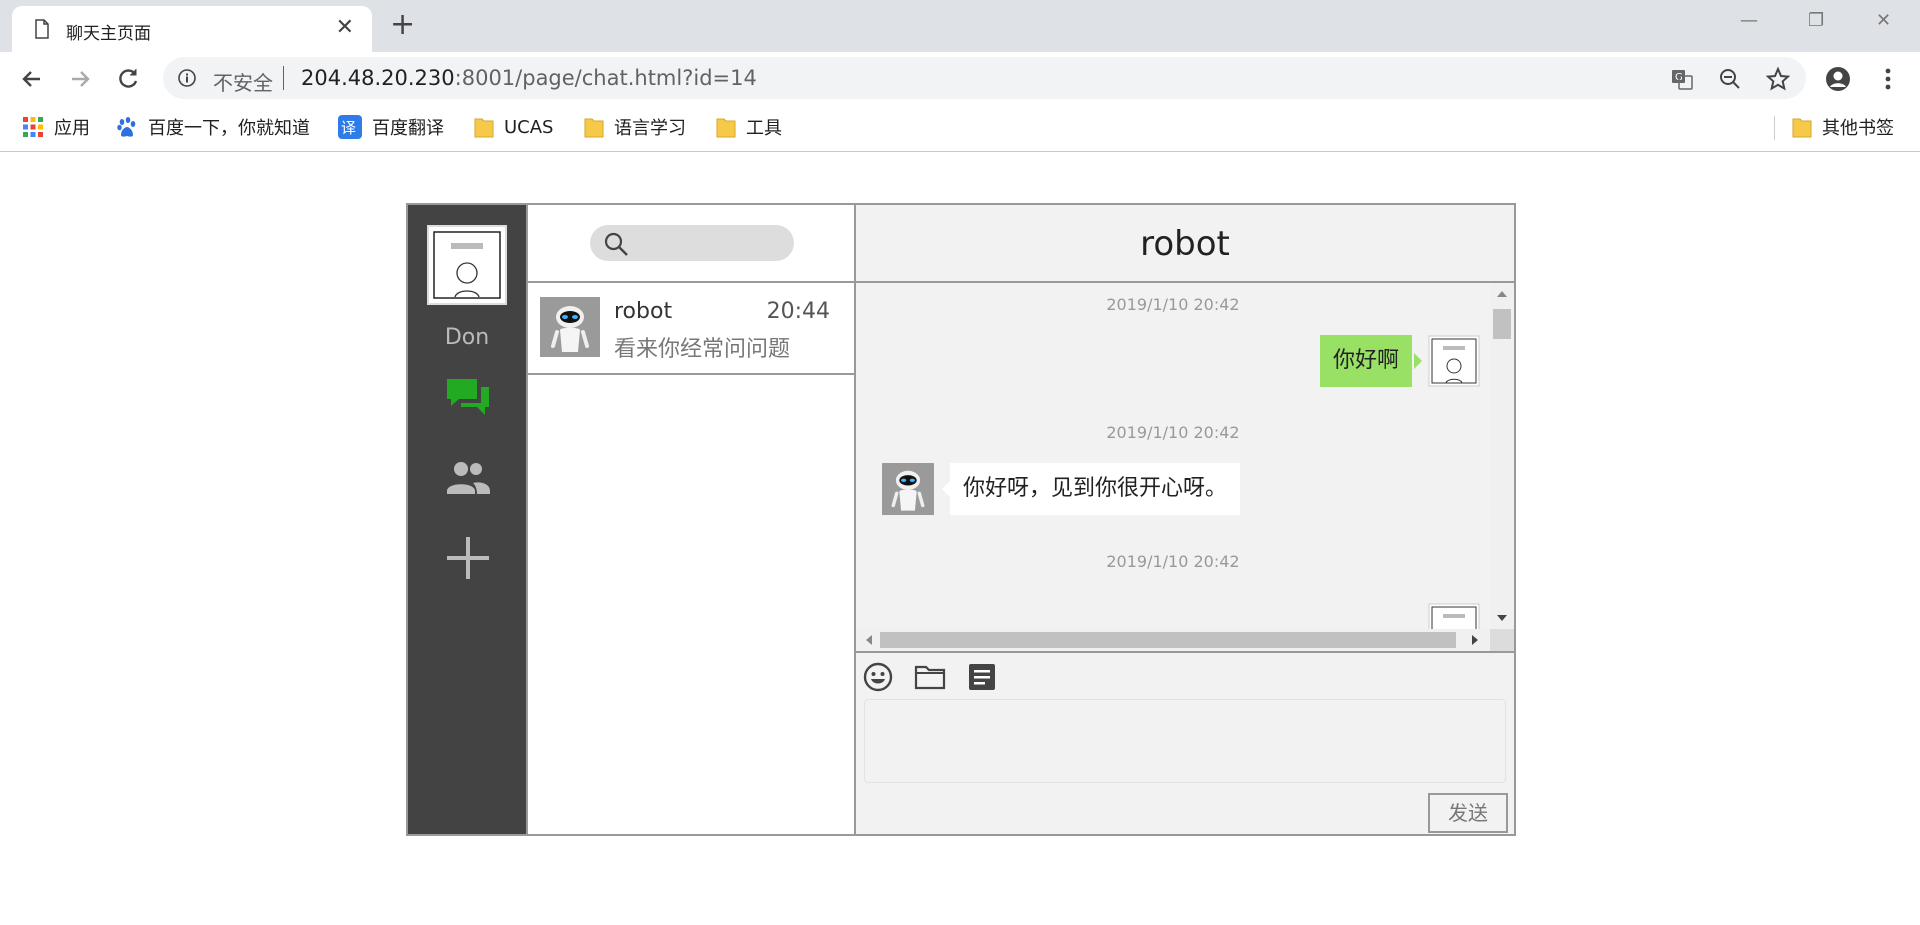 Image resolution: width=1920 pixels, height=925 pixels. I want to click on menu-dots-icon, so click(1888, 79).